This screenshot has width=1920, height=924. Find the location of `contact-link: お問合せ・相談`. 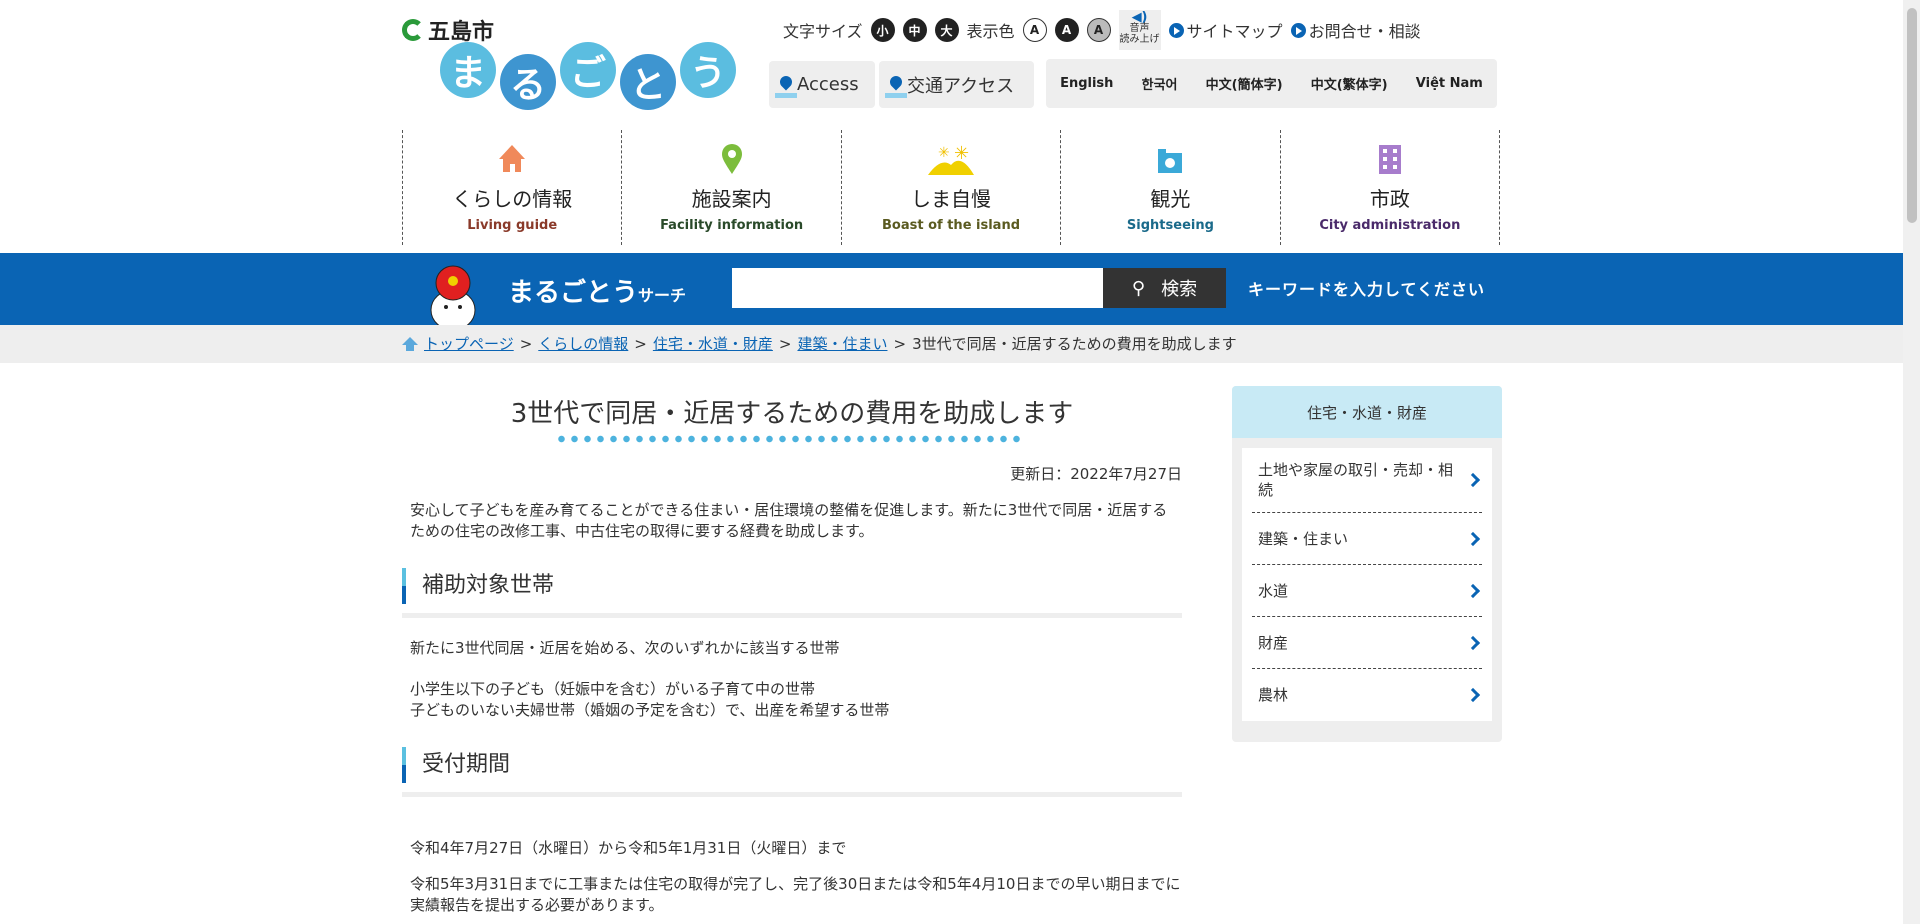

contact-link: お問合せ・相談 is located at coordinates (1355, 30).